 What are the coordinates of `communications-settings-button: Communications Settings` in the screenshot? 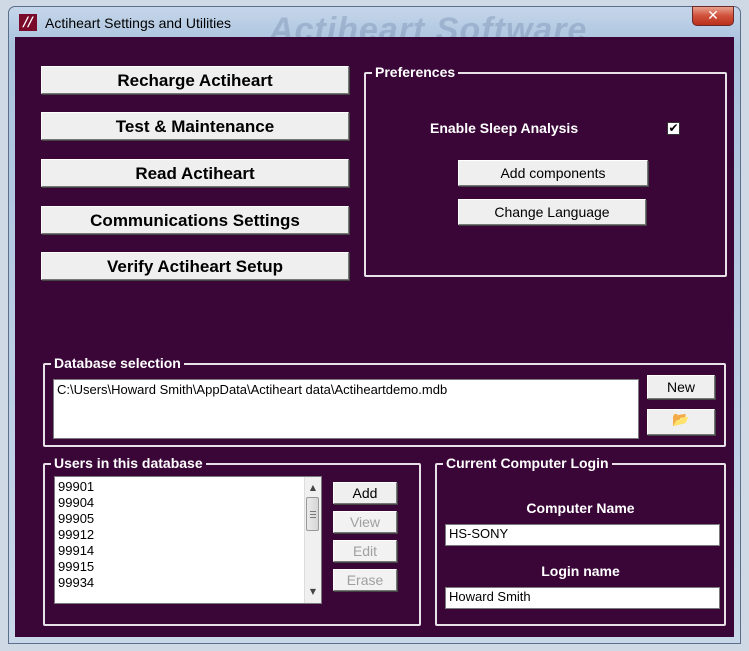 It's located at (195, 220).